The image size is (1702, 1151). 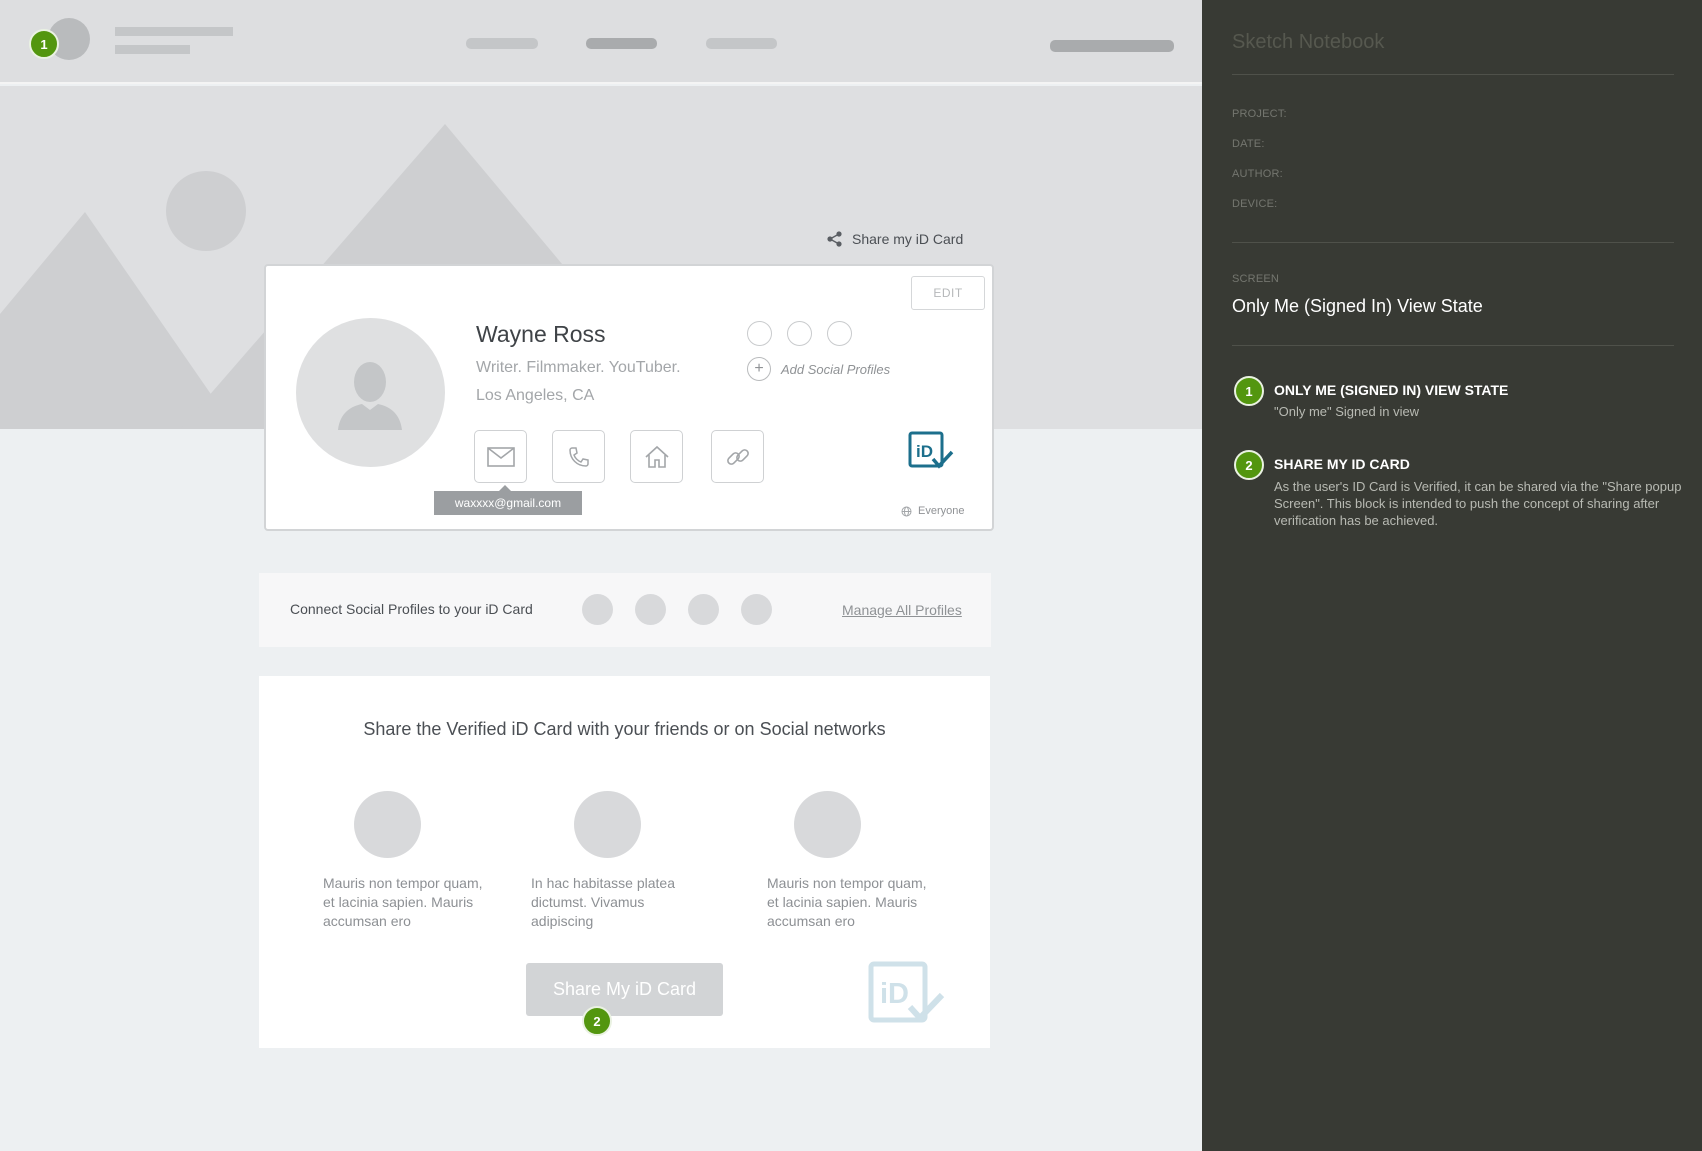 I want to click on note-1-badge: 1, so click(x=1249, y=391).